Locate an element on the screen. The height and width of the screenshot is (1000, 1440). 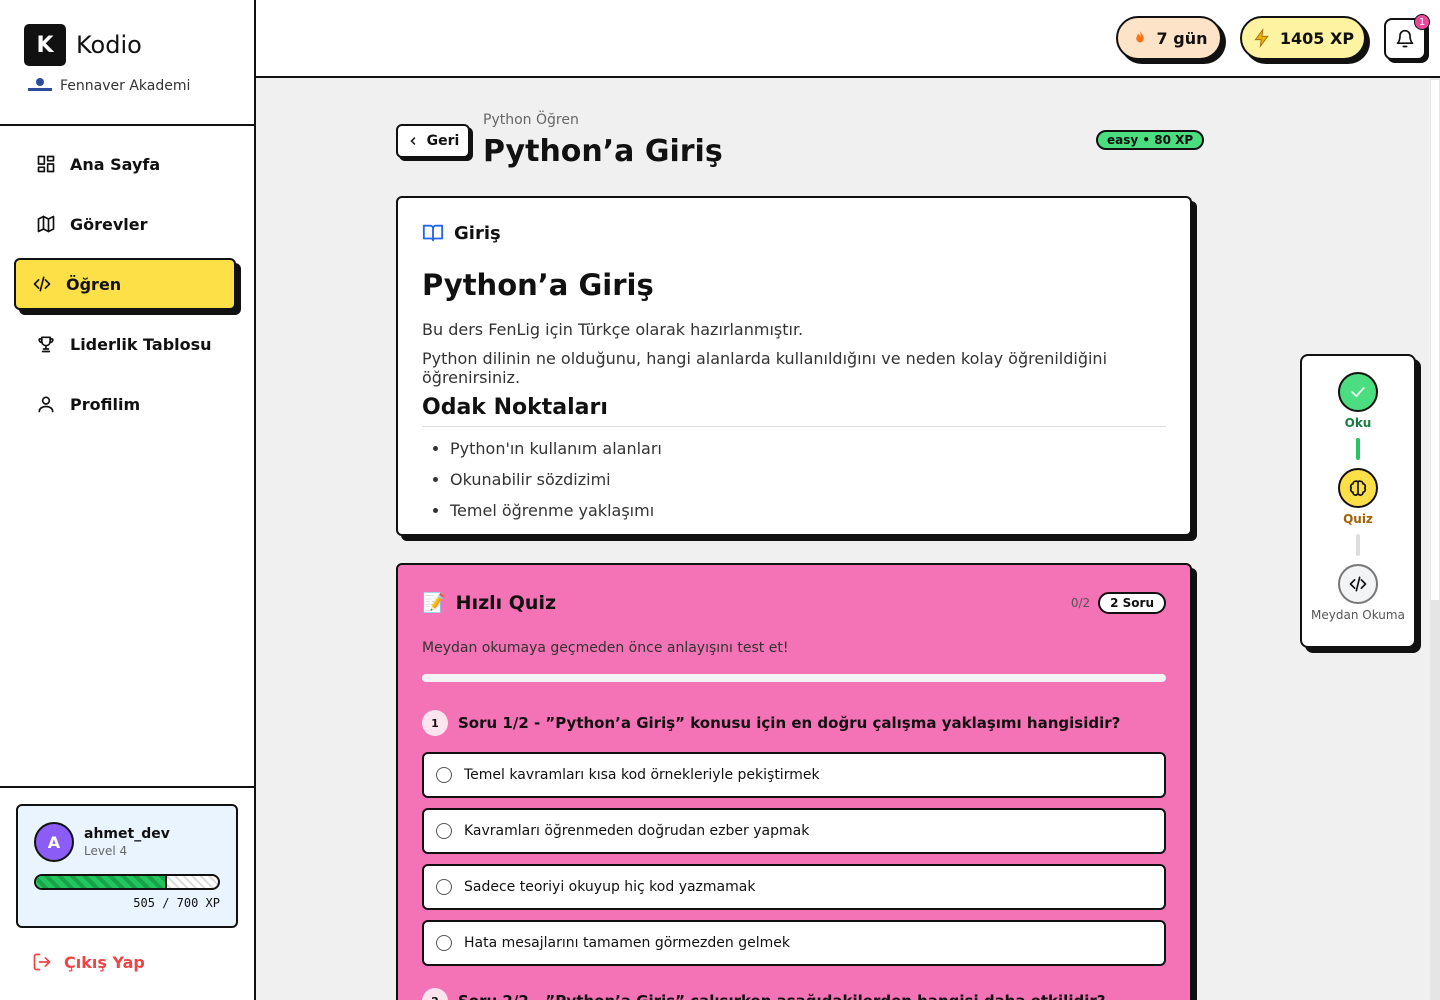
step-read: Oku is located at coordinates (1358, 401).